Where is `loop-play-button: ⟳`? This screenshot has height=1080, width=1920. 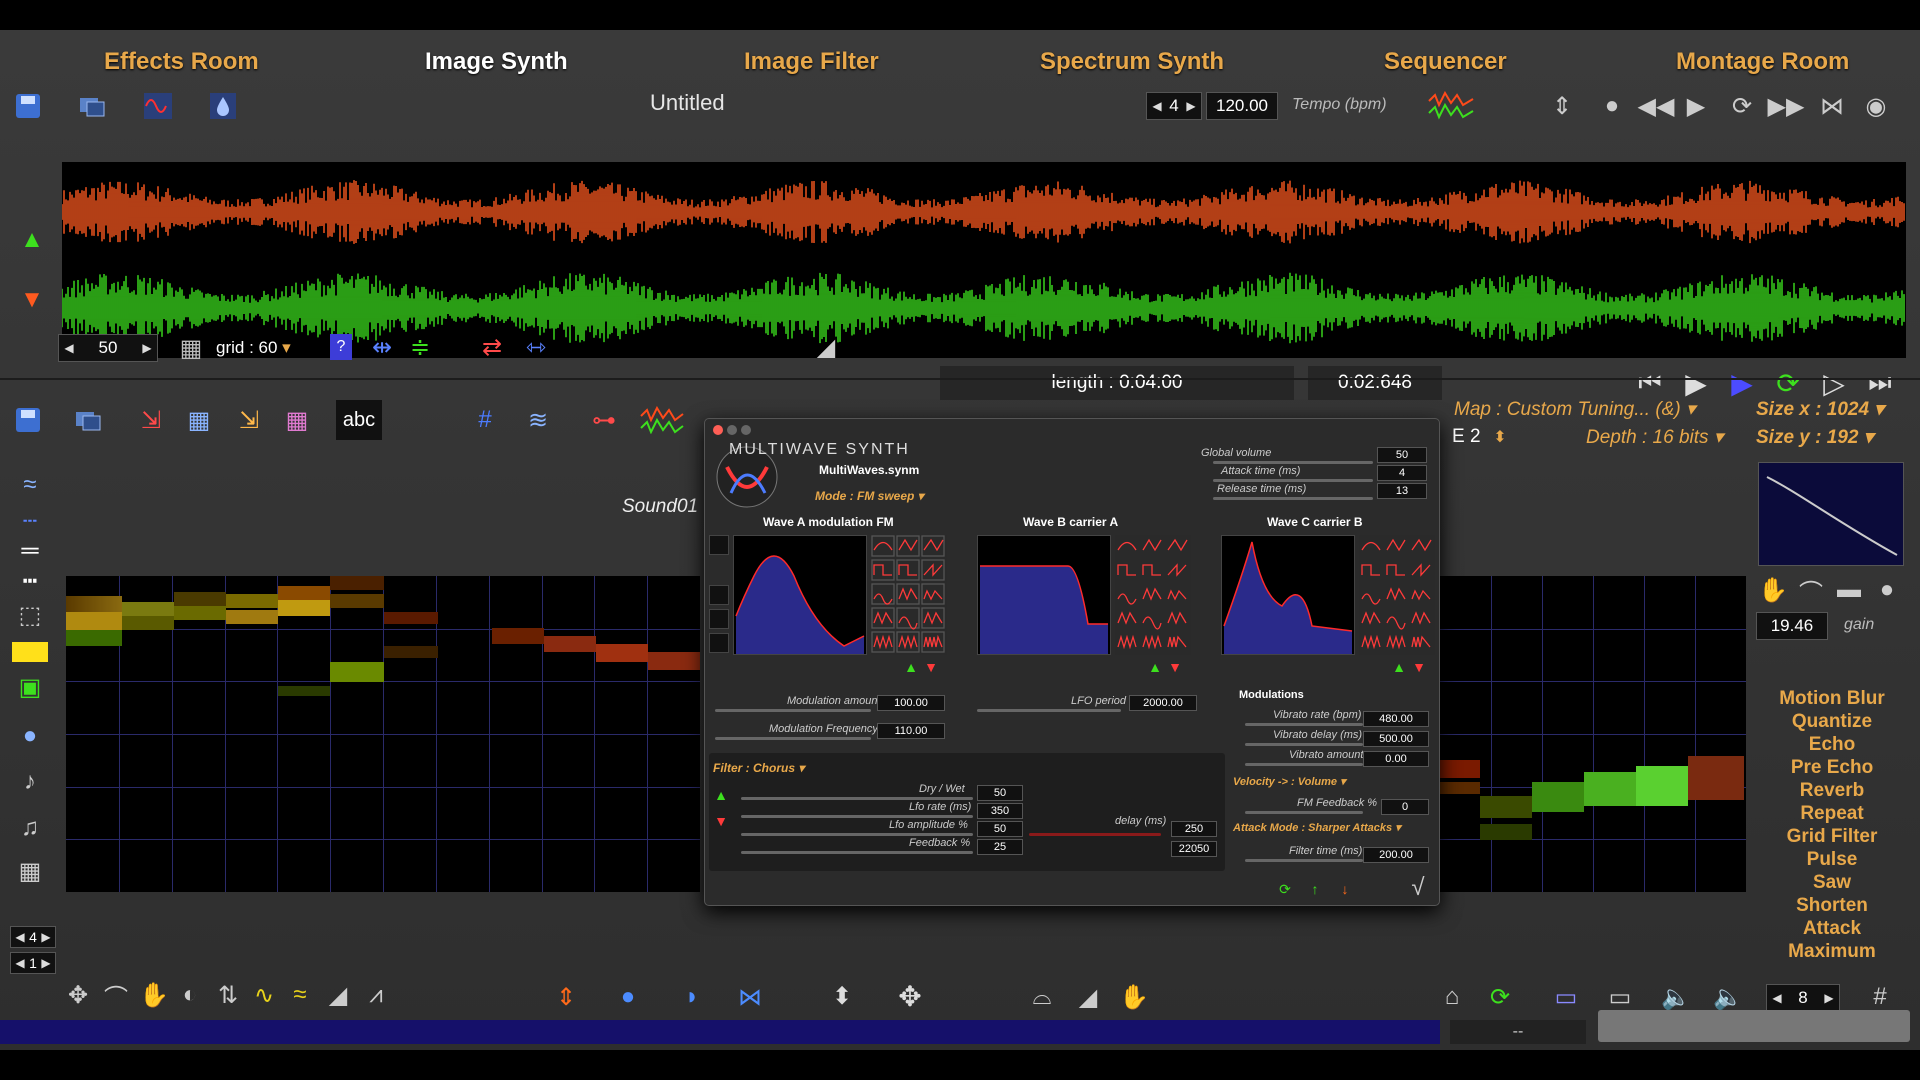 loop-play-button: ⟳ is located at coordinates (1788, 383).